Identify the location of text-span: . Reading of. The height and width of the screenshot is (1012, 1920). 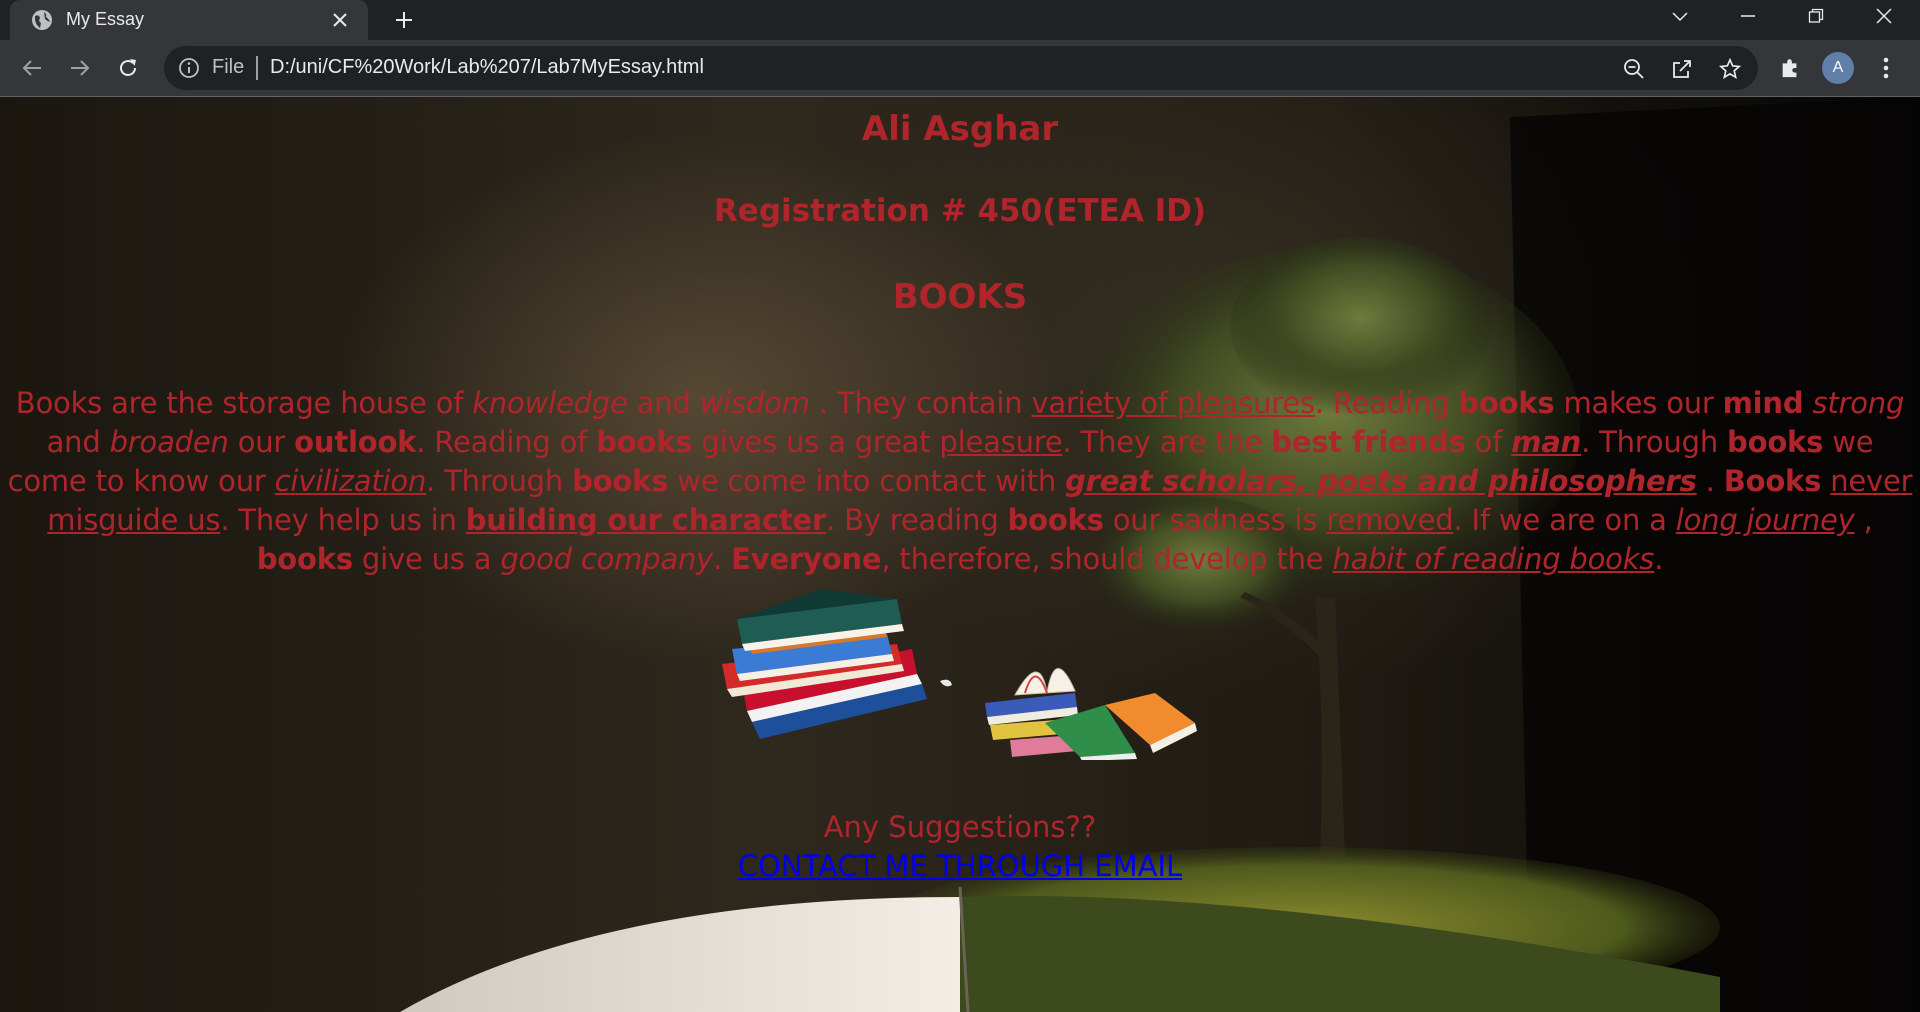
(506, 442).